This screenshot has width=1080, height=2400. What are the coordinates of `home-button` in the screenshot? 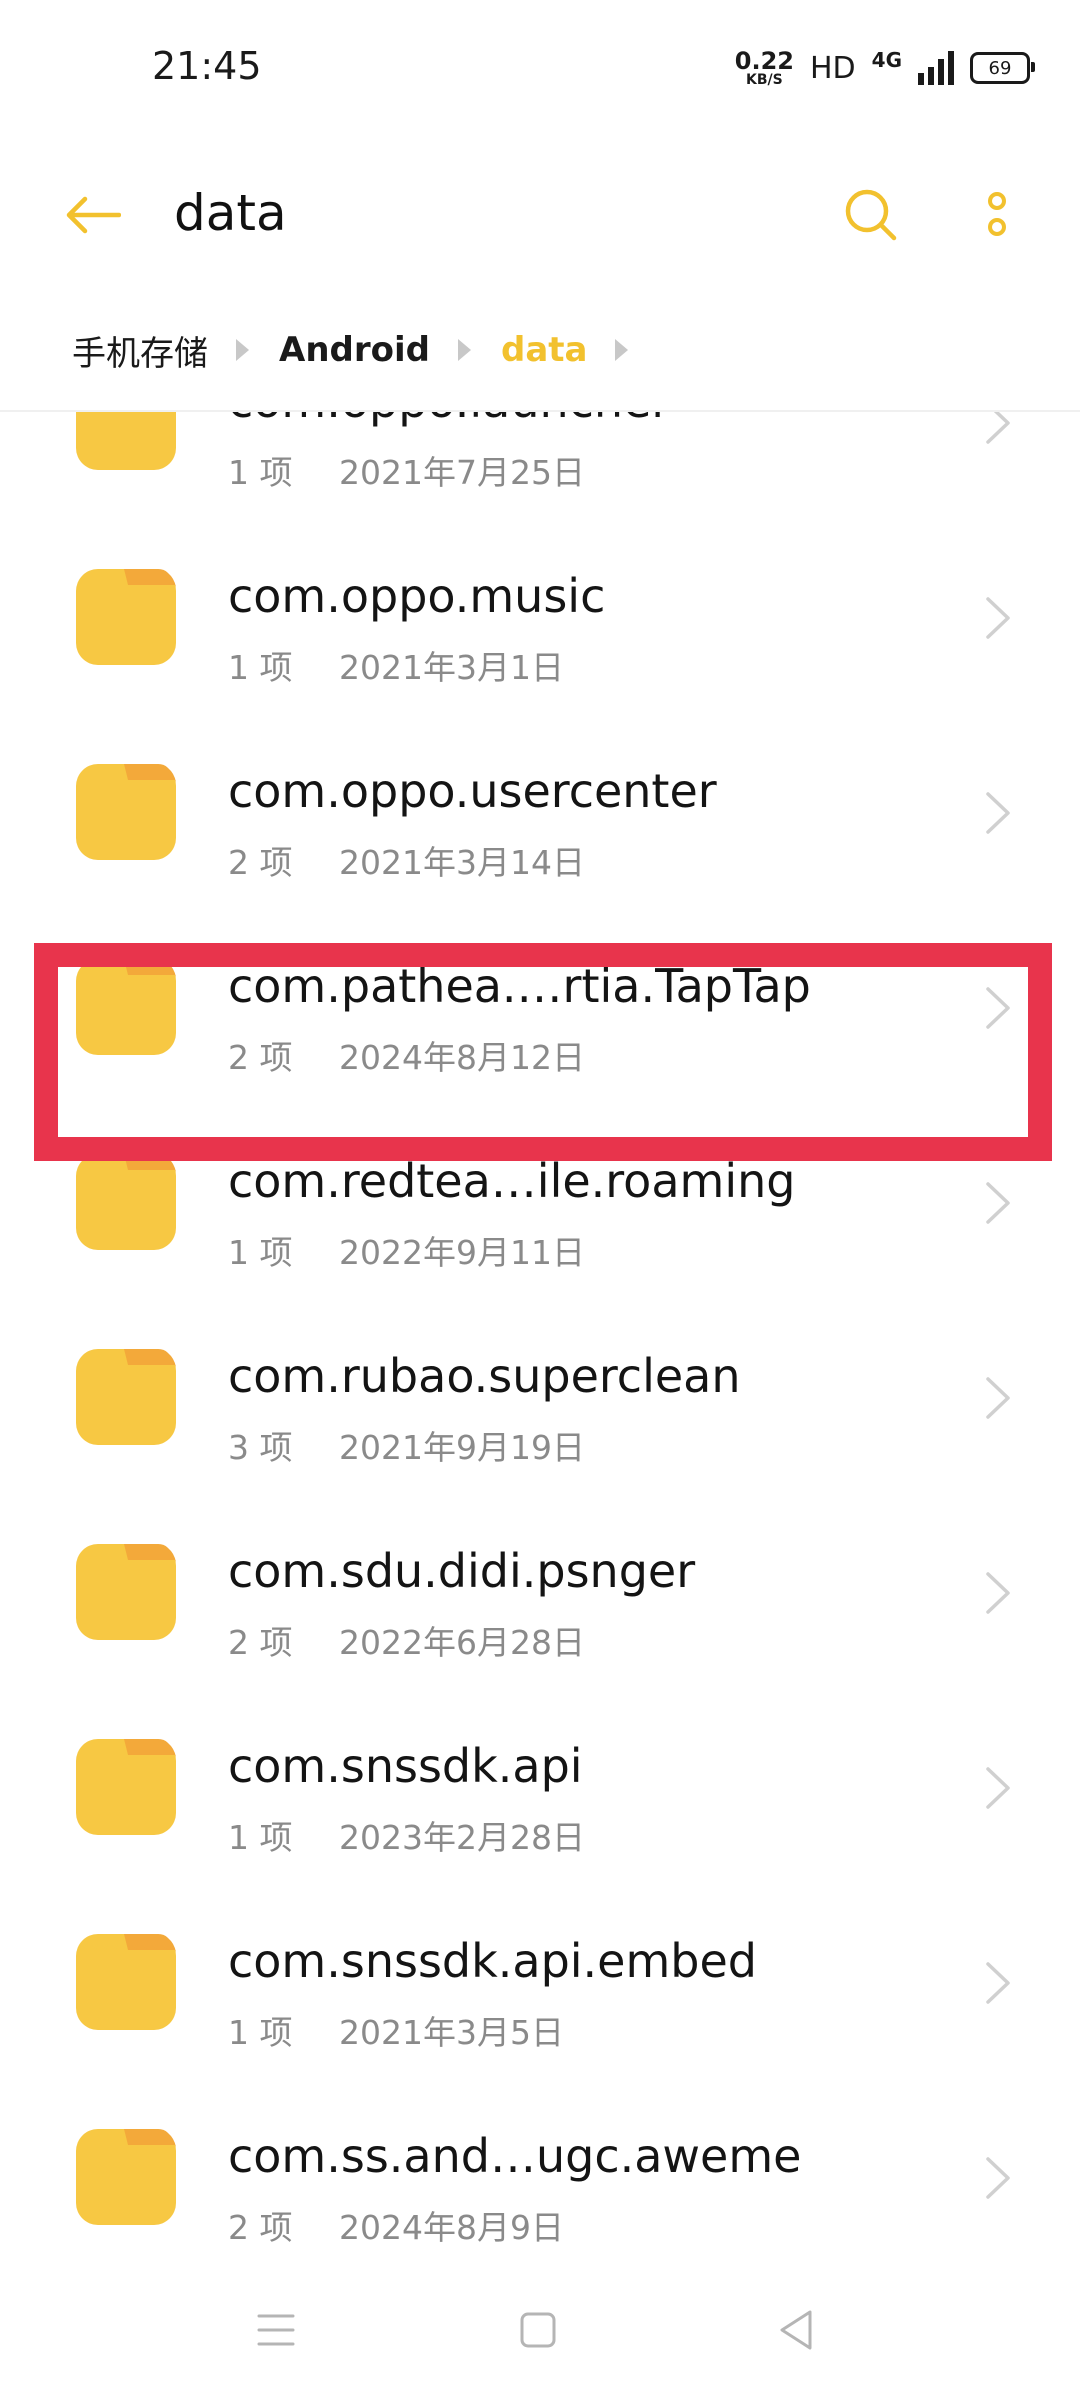 It's located at (538, 2330).